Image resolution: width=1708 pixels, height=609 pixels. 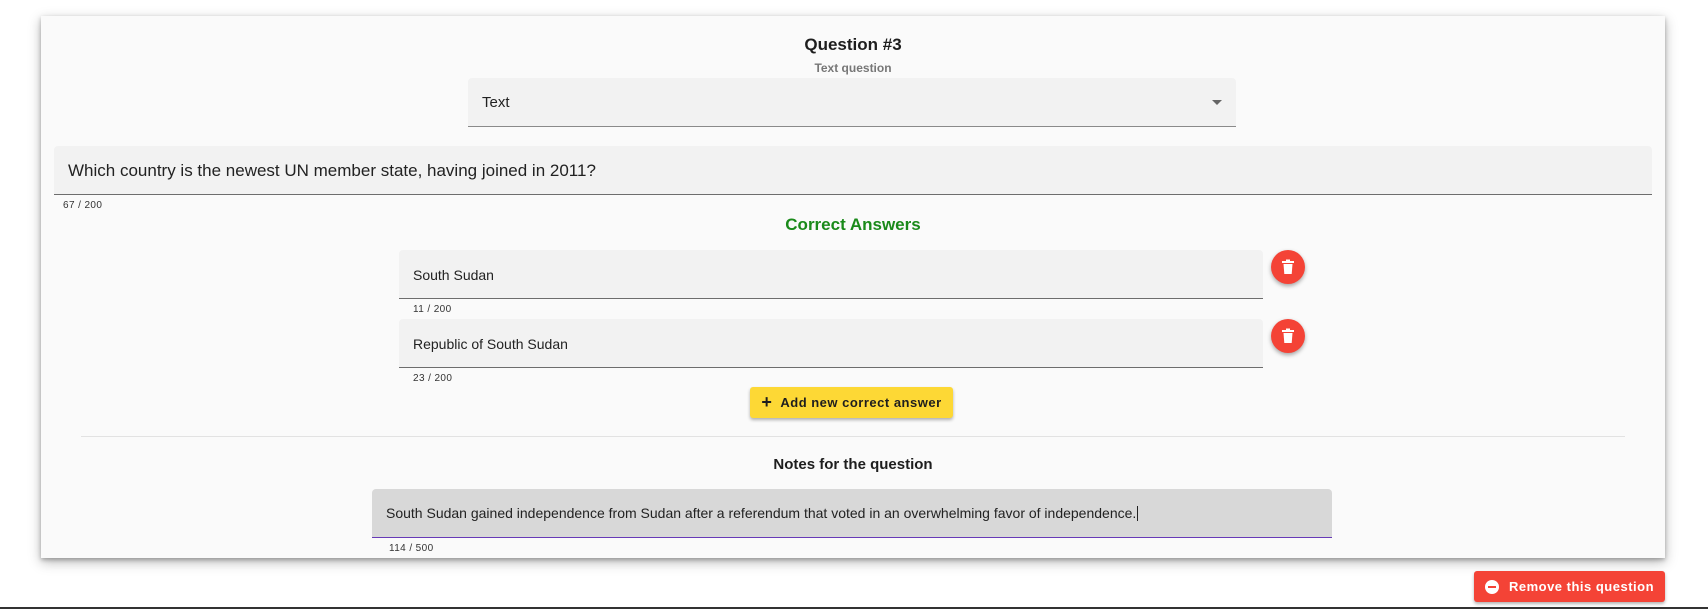 I want to click on question-subtitle: Text question, so click(x=853, y=68).